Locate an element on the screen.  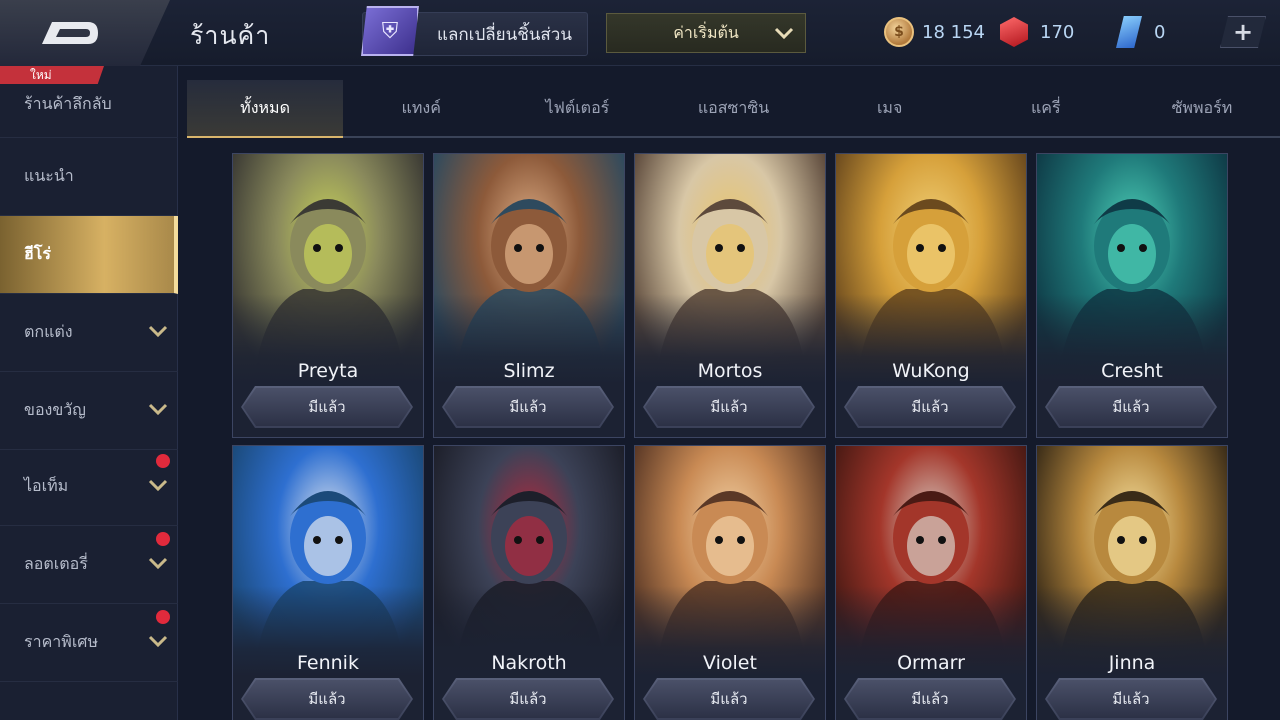
tab-all: ทั้งหมด is located at coordinates (265, 109).